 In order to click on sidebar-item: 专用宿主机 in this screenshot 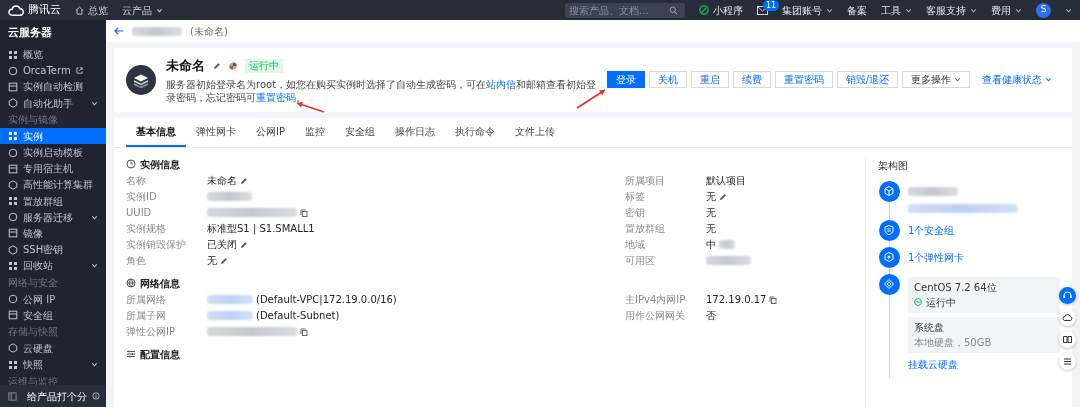, I will do `click(53, 168)`.